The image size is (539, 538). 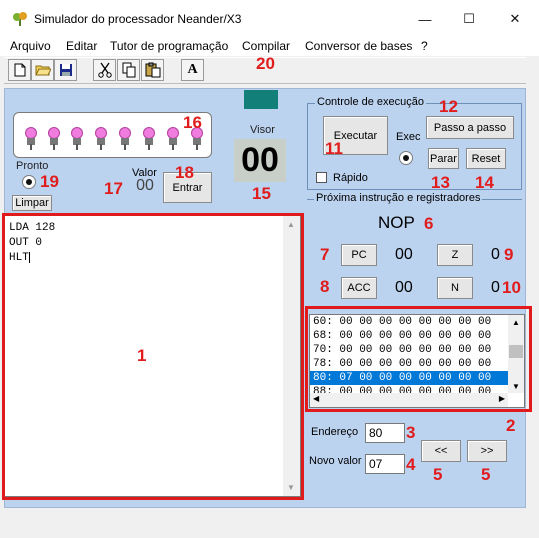 I want to click on z-value: 0, so click(x=495, y=254).